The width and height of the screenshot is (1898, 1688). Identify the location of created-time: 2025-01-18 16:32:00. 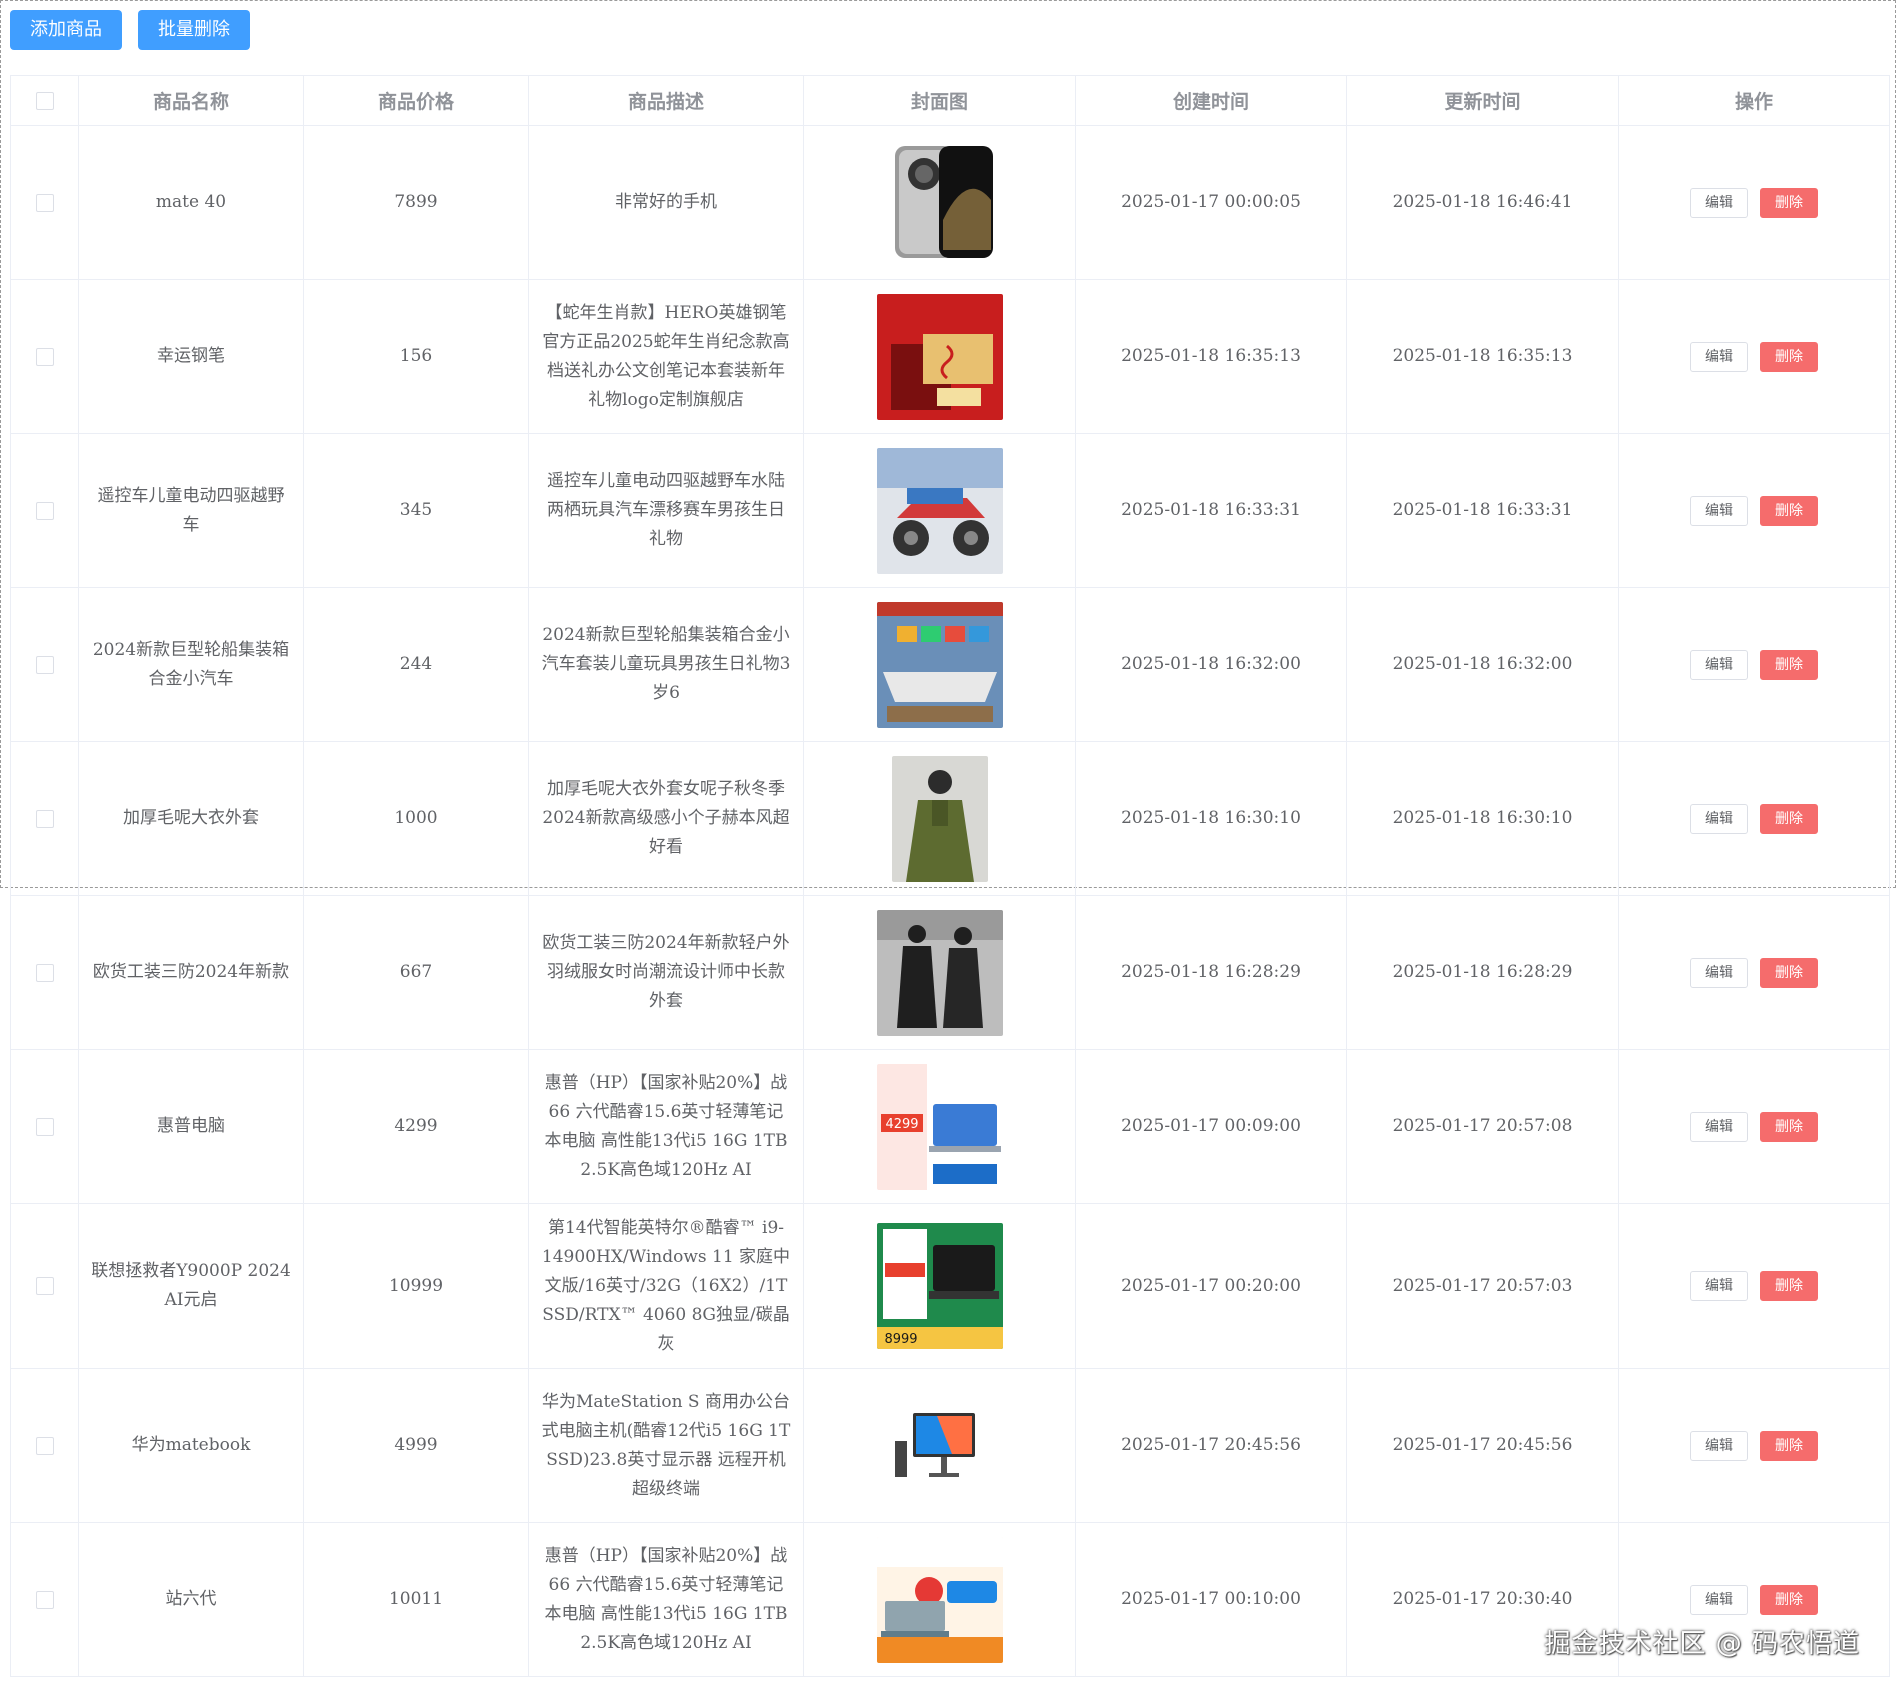
(1211, 664).